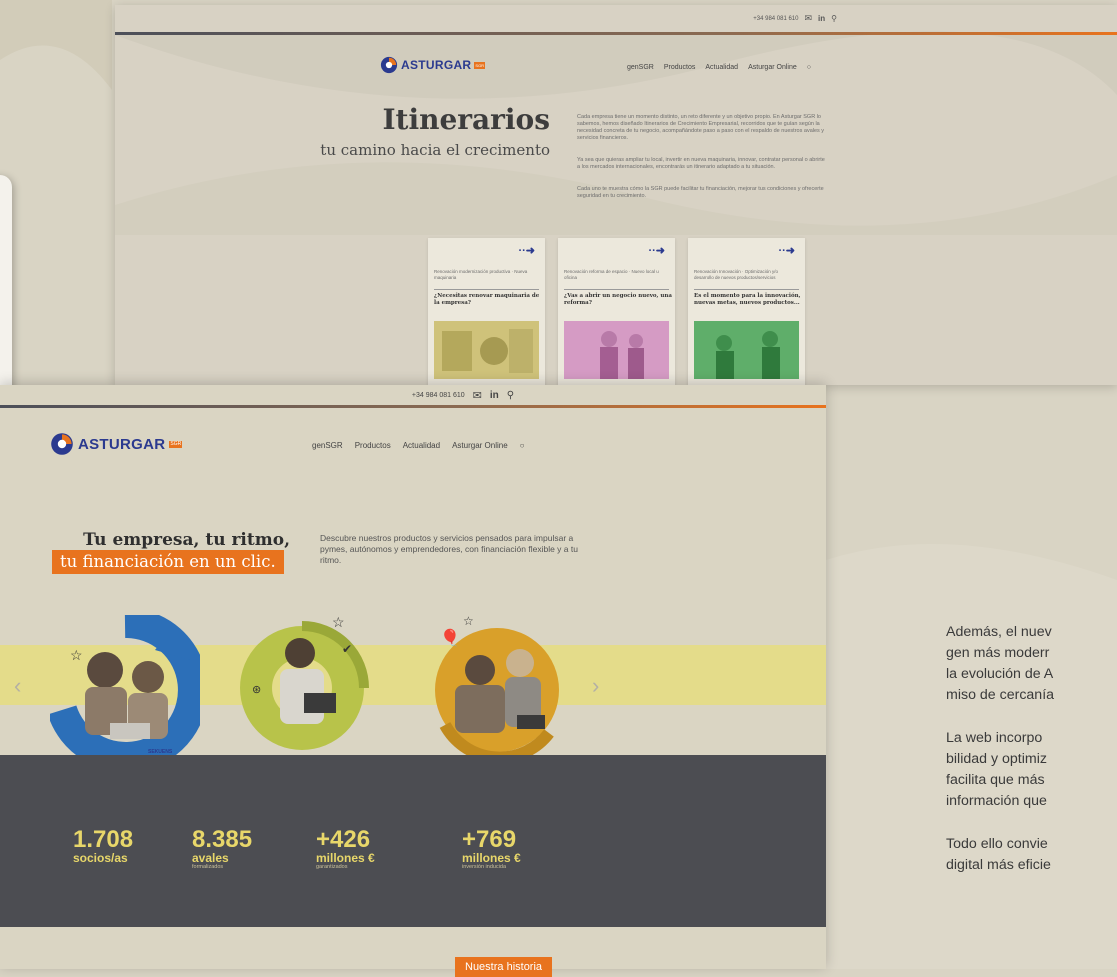 The height and width of the screenshot is (977, 1117). I want to click on carousel-slide-team-meeting: 🎈 ☆, so click(495, 690).